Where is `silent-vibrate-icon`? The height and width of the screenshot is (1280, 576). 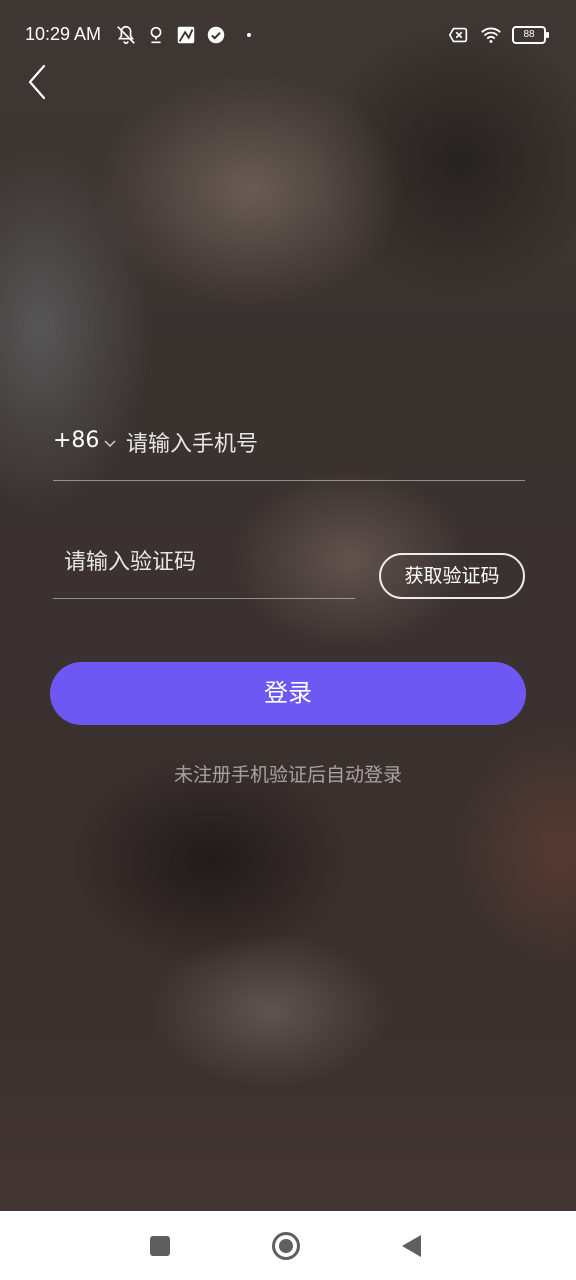 silent-vibrate-icon is located at coordinates (126, 35).